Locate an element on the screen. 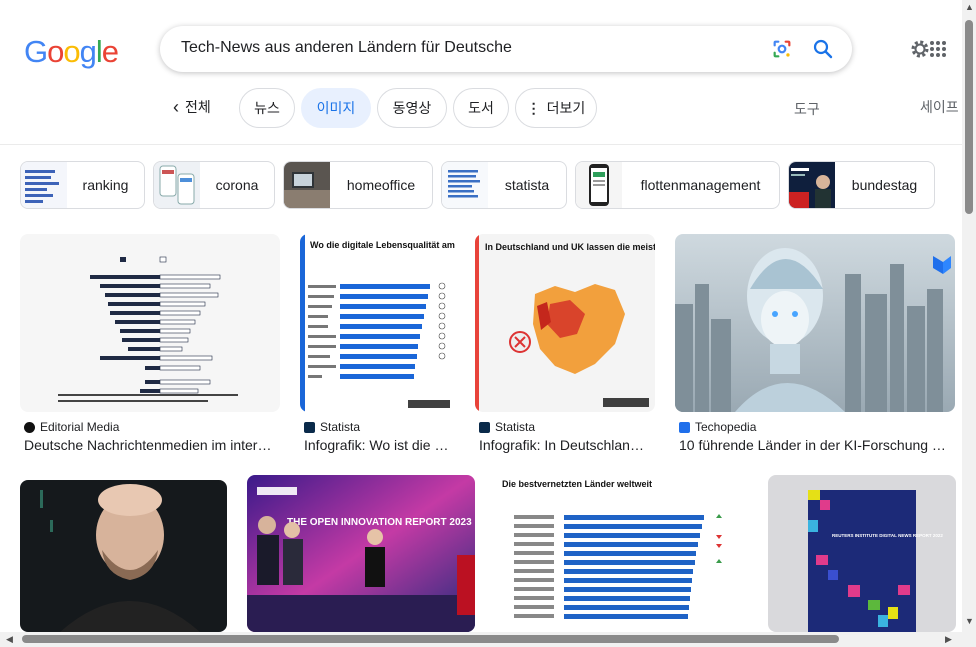  google-lens-icon is located at coordinates (782, 49).